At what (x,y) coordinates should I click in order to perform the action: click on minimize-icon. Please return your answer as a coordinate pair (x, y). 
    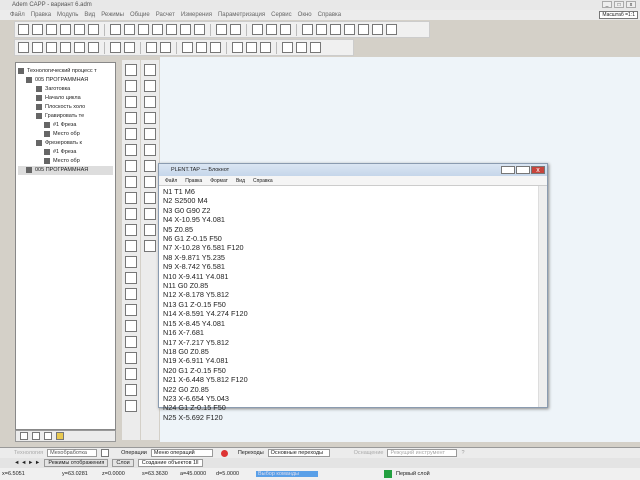
    Looking at the image, I should click on (508, 170).